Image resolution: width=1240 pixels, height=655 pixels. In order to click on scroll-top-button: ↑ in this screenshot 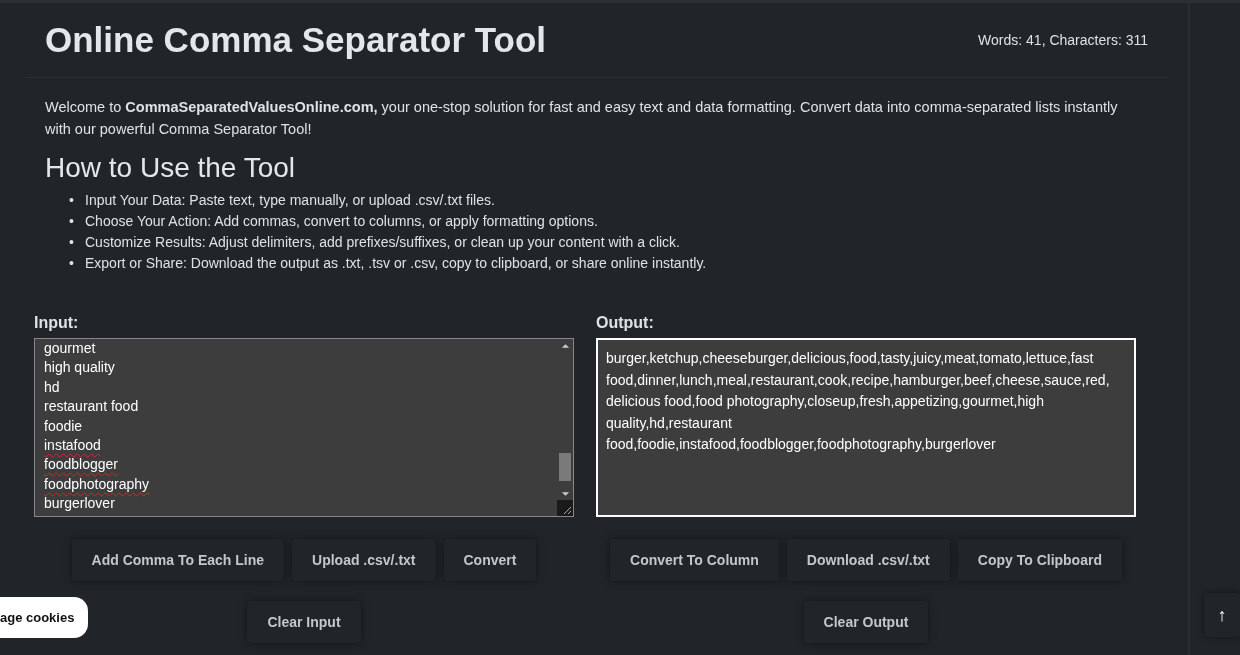, I will do `click(1222, 615)`.